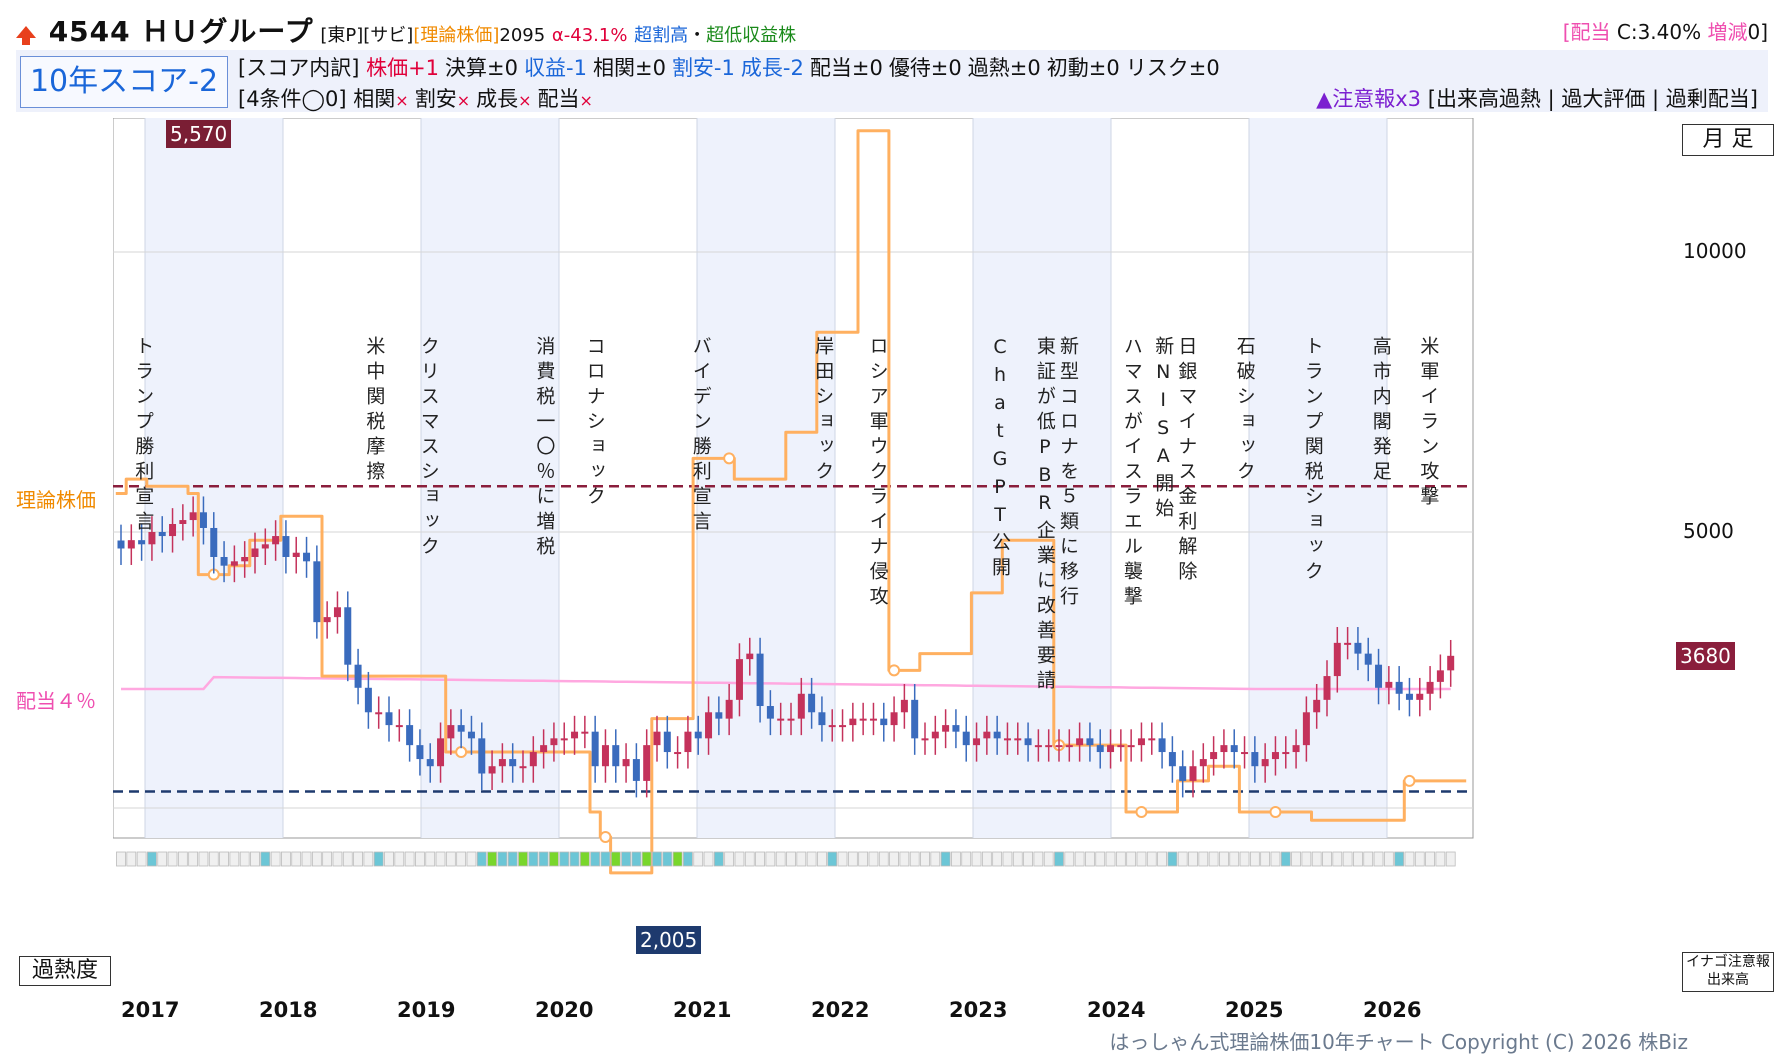 Image resolution: width=1780 pixels, height=1055 pixels. What do you see at coordinates (342, 35) in the screenshot?
I see `market-label: [東P]` at bounding box center [342, 35].